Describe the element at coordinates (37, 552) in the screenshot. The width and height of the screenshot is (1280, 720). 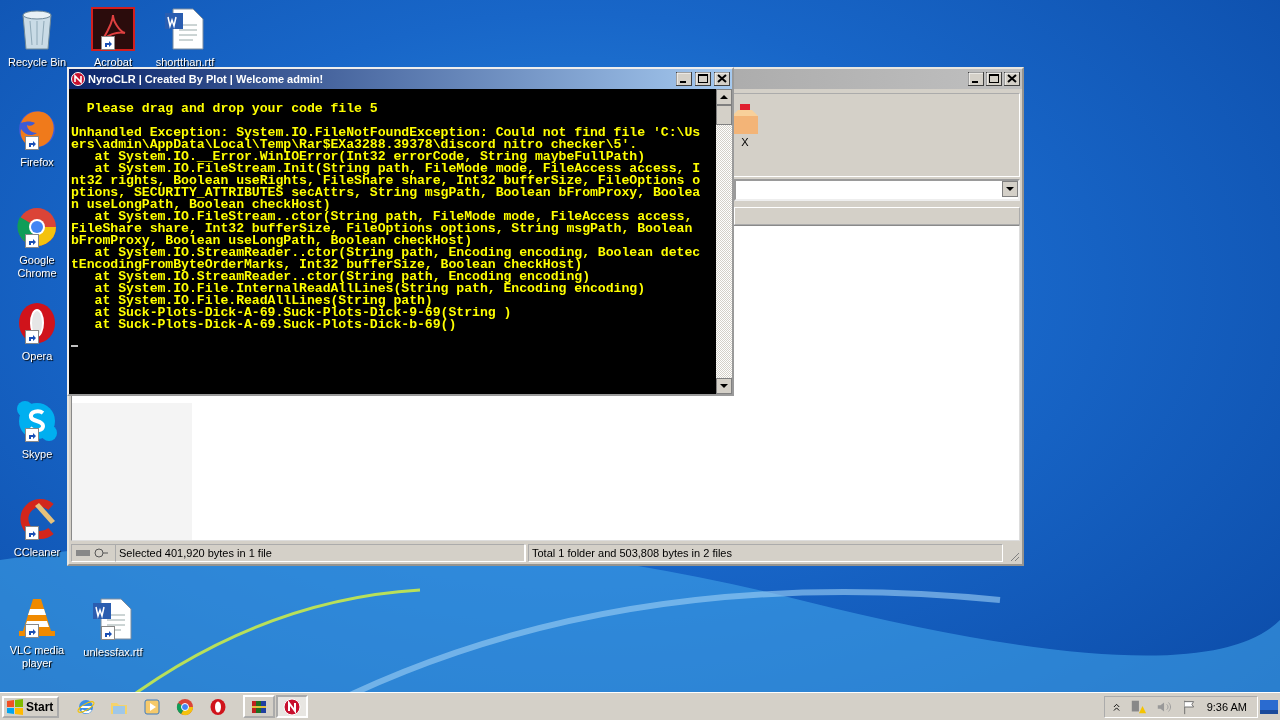
I see `desktop-icon-label: CCleaner` at that location.